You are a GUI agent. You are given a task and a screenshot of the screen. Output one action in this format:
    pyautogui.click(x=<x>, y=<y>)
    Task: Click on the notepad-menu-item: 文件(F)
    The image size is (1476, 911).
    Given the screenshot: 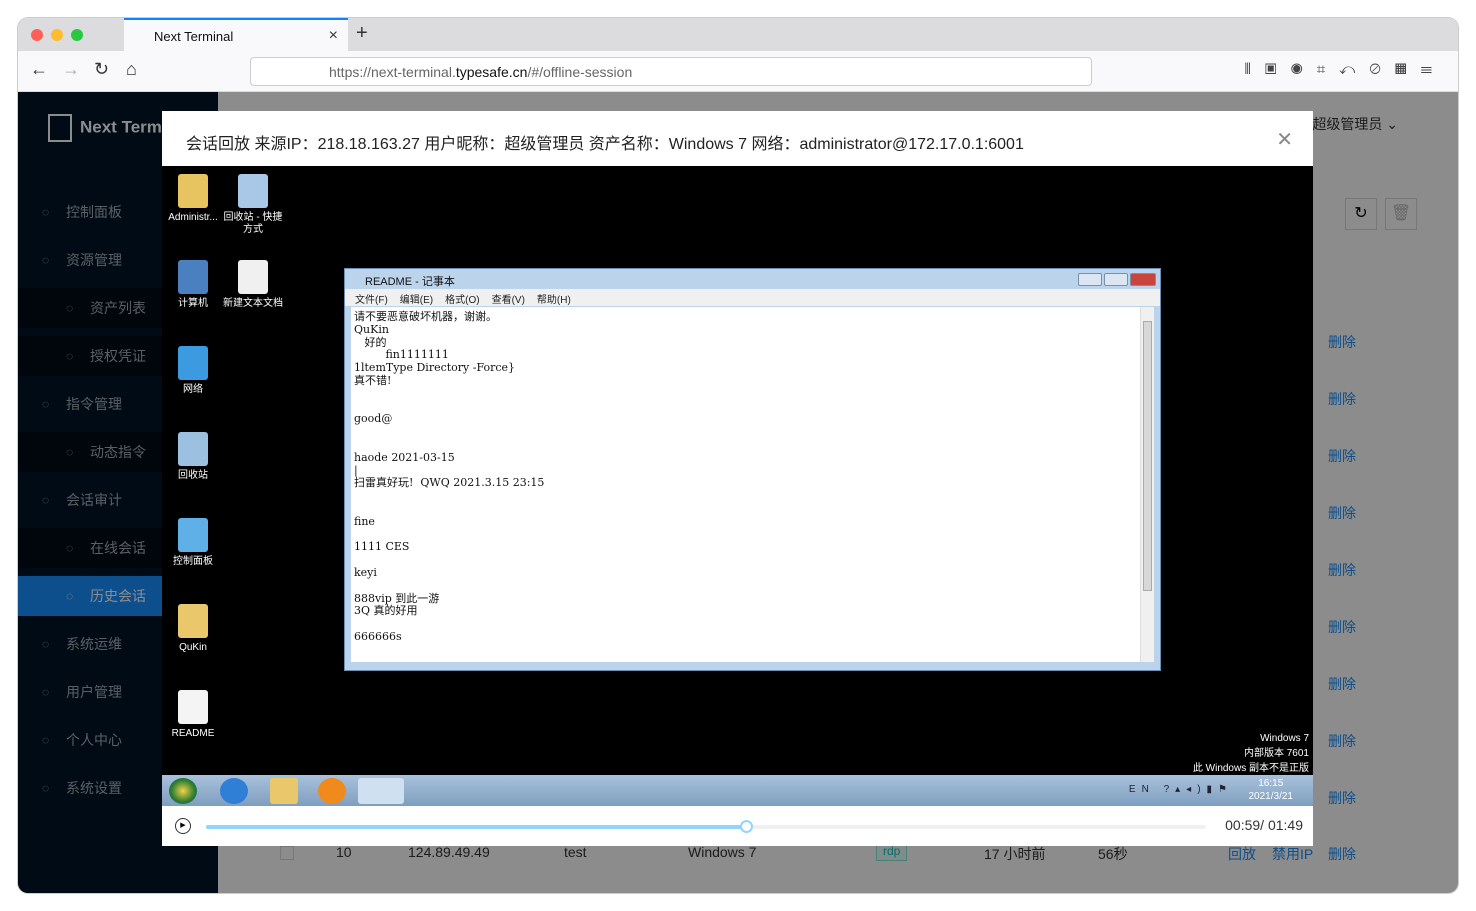 What is the action you would take?
    pyautogui.click(x=371, y=300)
    